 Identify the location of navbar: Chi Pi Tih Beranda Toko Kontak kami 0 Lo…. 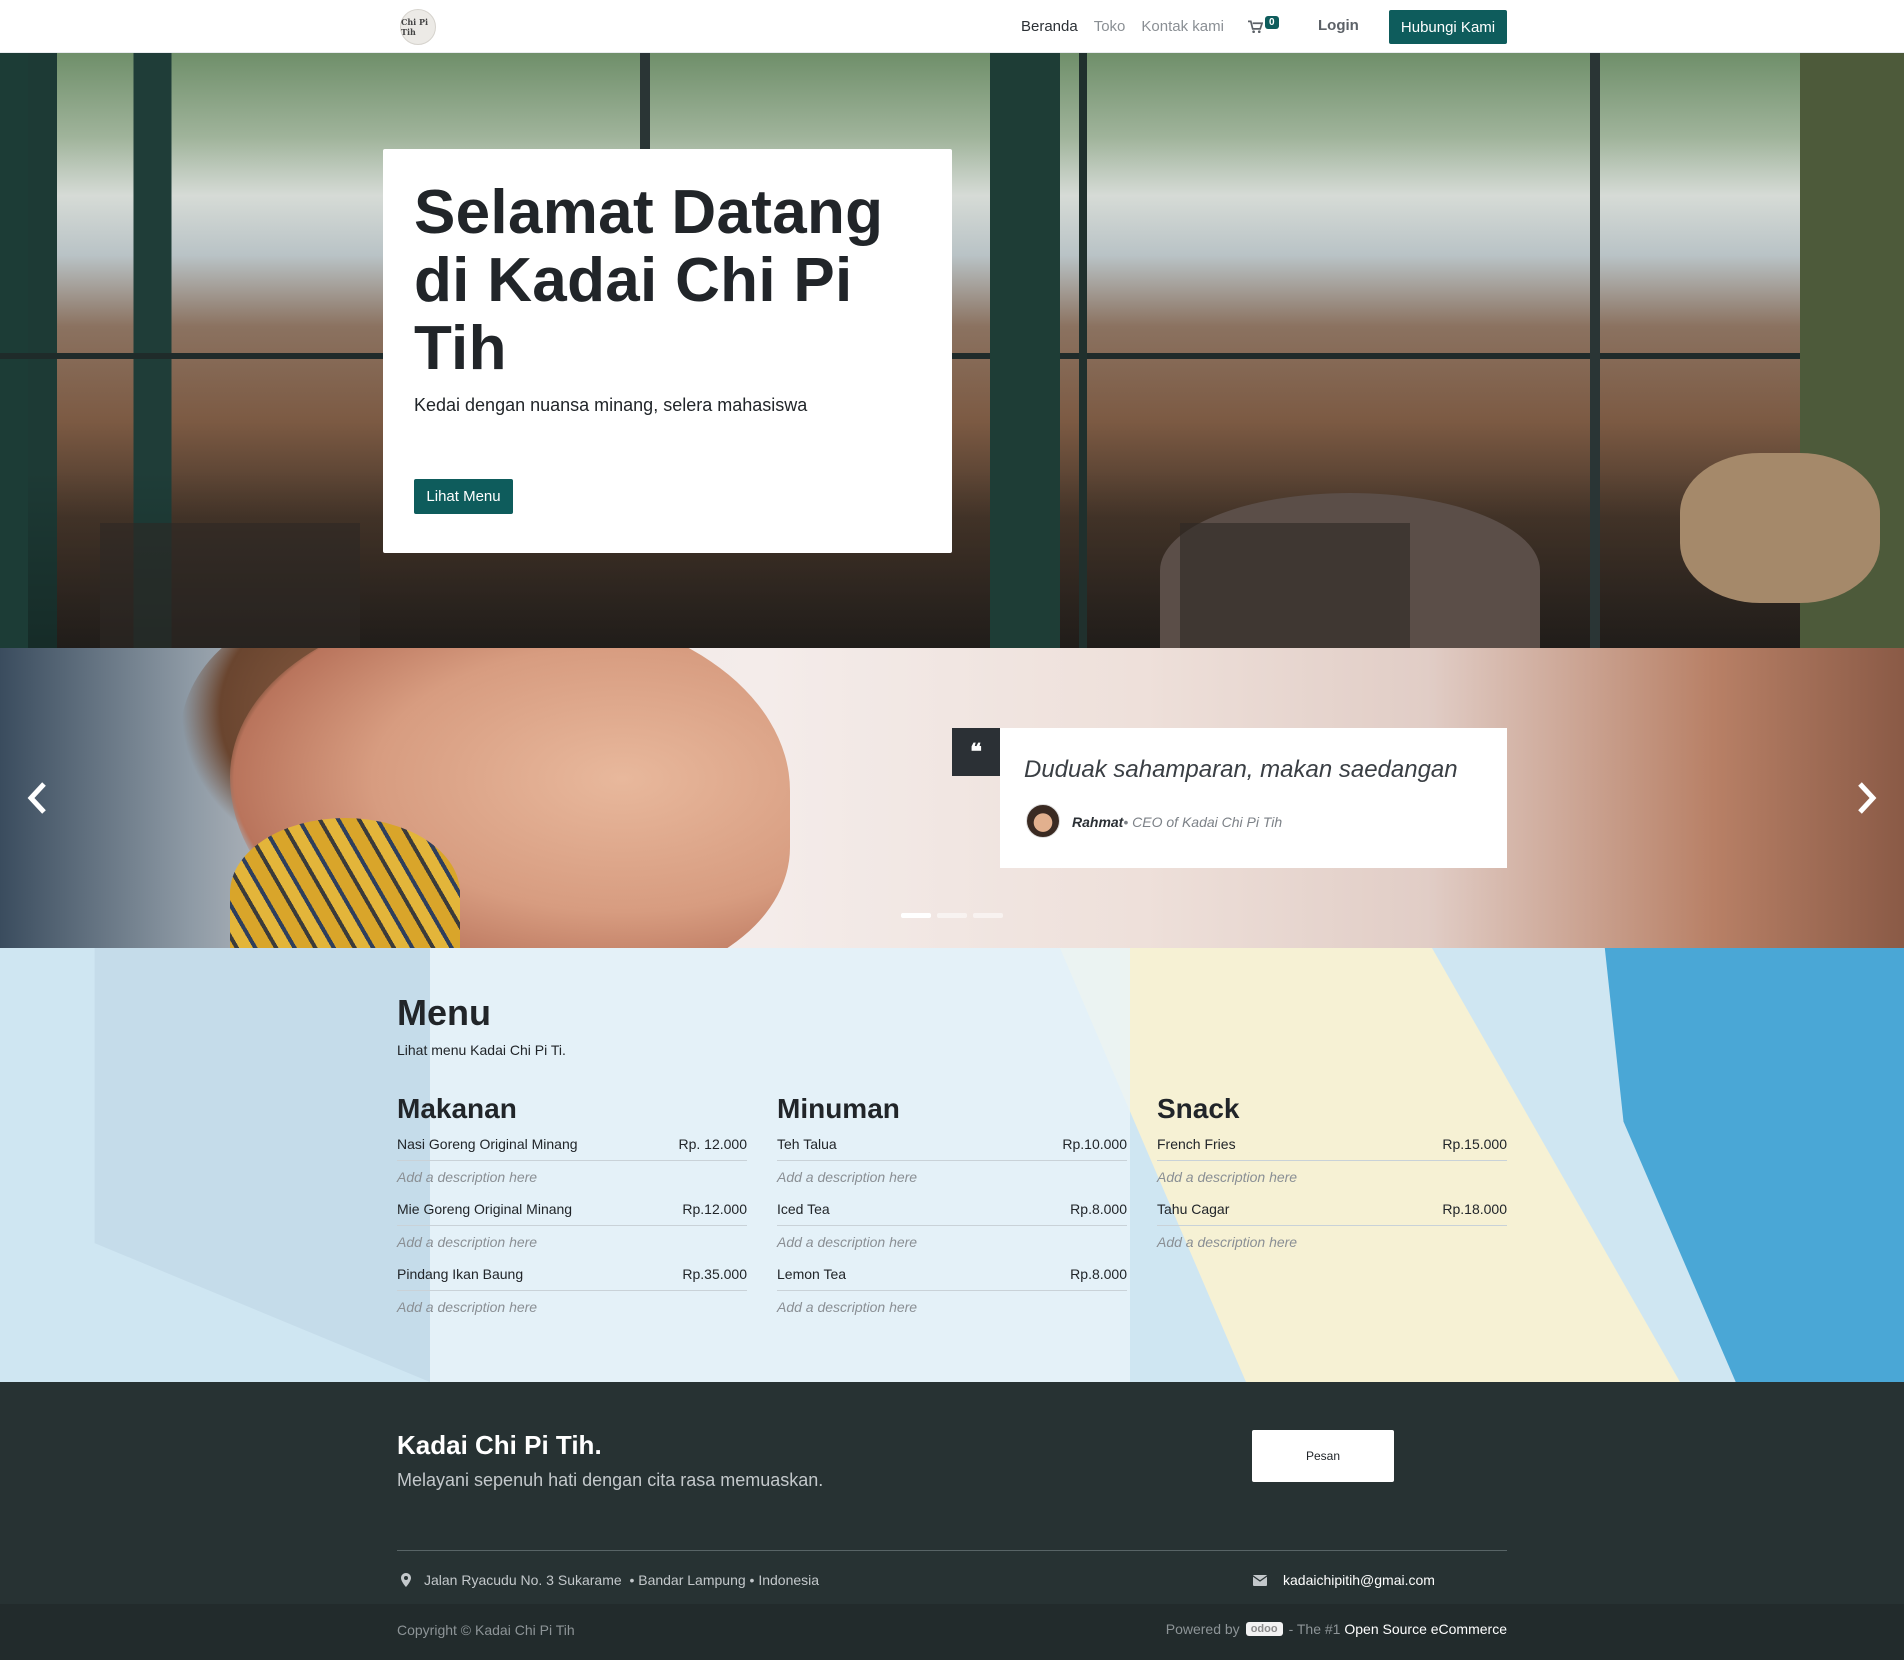
(952, 26).